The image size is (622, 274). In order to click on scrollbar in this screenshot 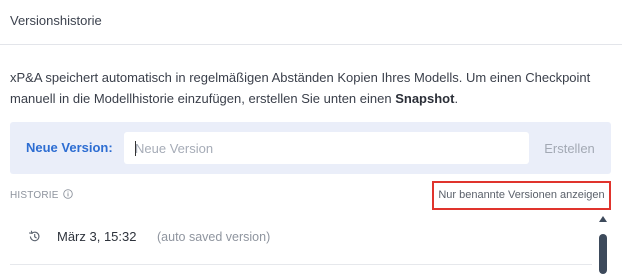, I will do `click(603, 245)`.